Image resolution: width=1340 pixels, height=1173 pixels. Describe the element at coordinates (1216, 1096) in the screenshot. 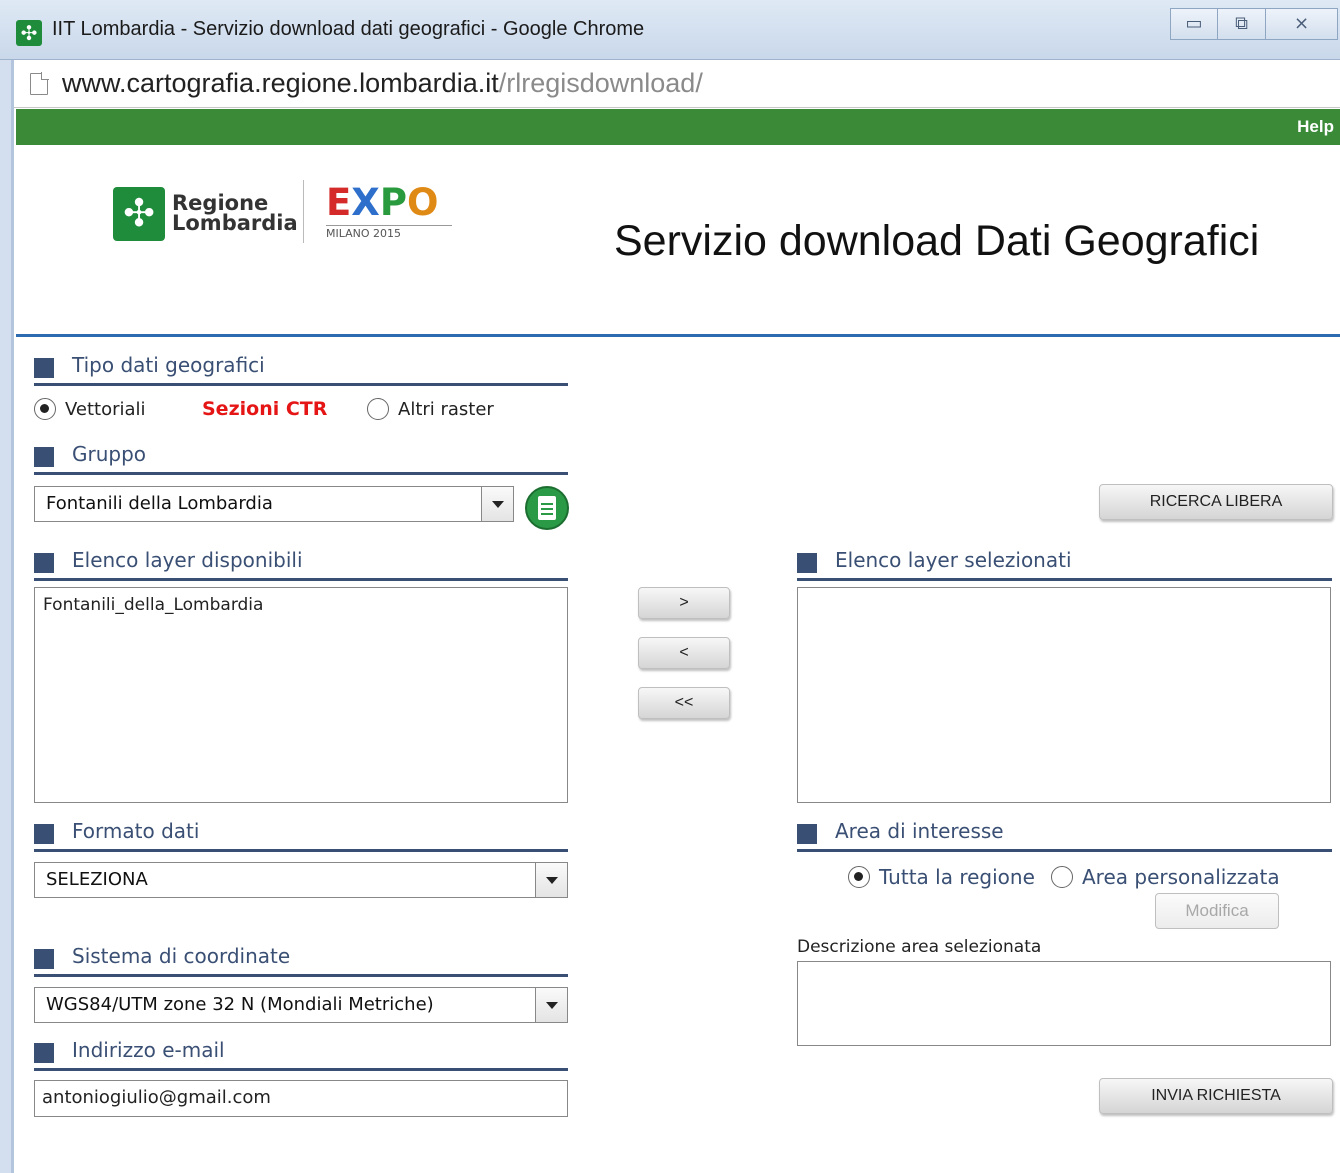

I see `invia-richiesta-button: INVIA RICHIESTA` at that location.